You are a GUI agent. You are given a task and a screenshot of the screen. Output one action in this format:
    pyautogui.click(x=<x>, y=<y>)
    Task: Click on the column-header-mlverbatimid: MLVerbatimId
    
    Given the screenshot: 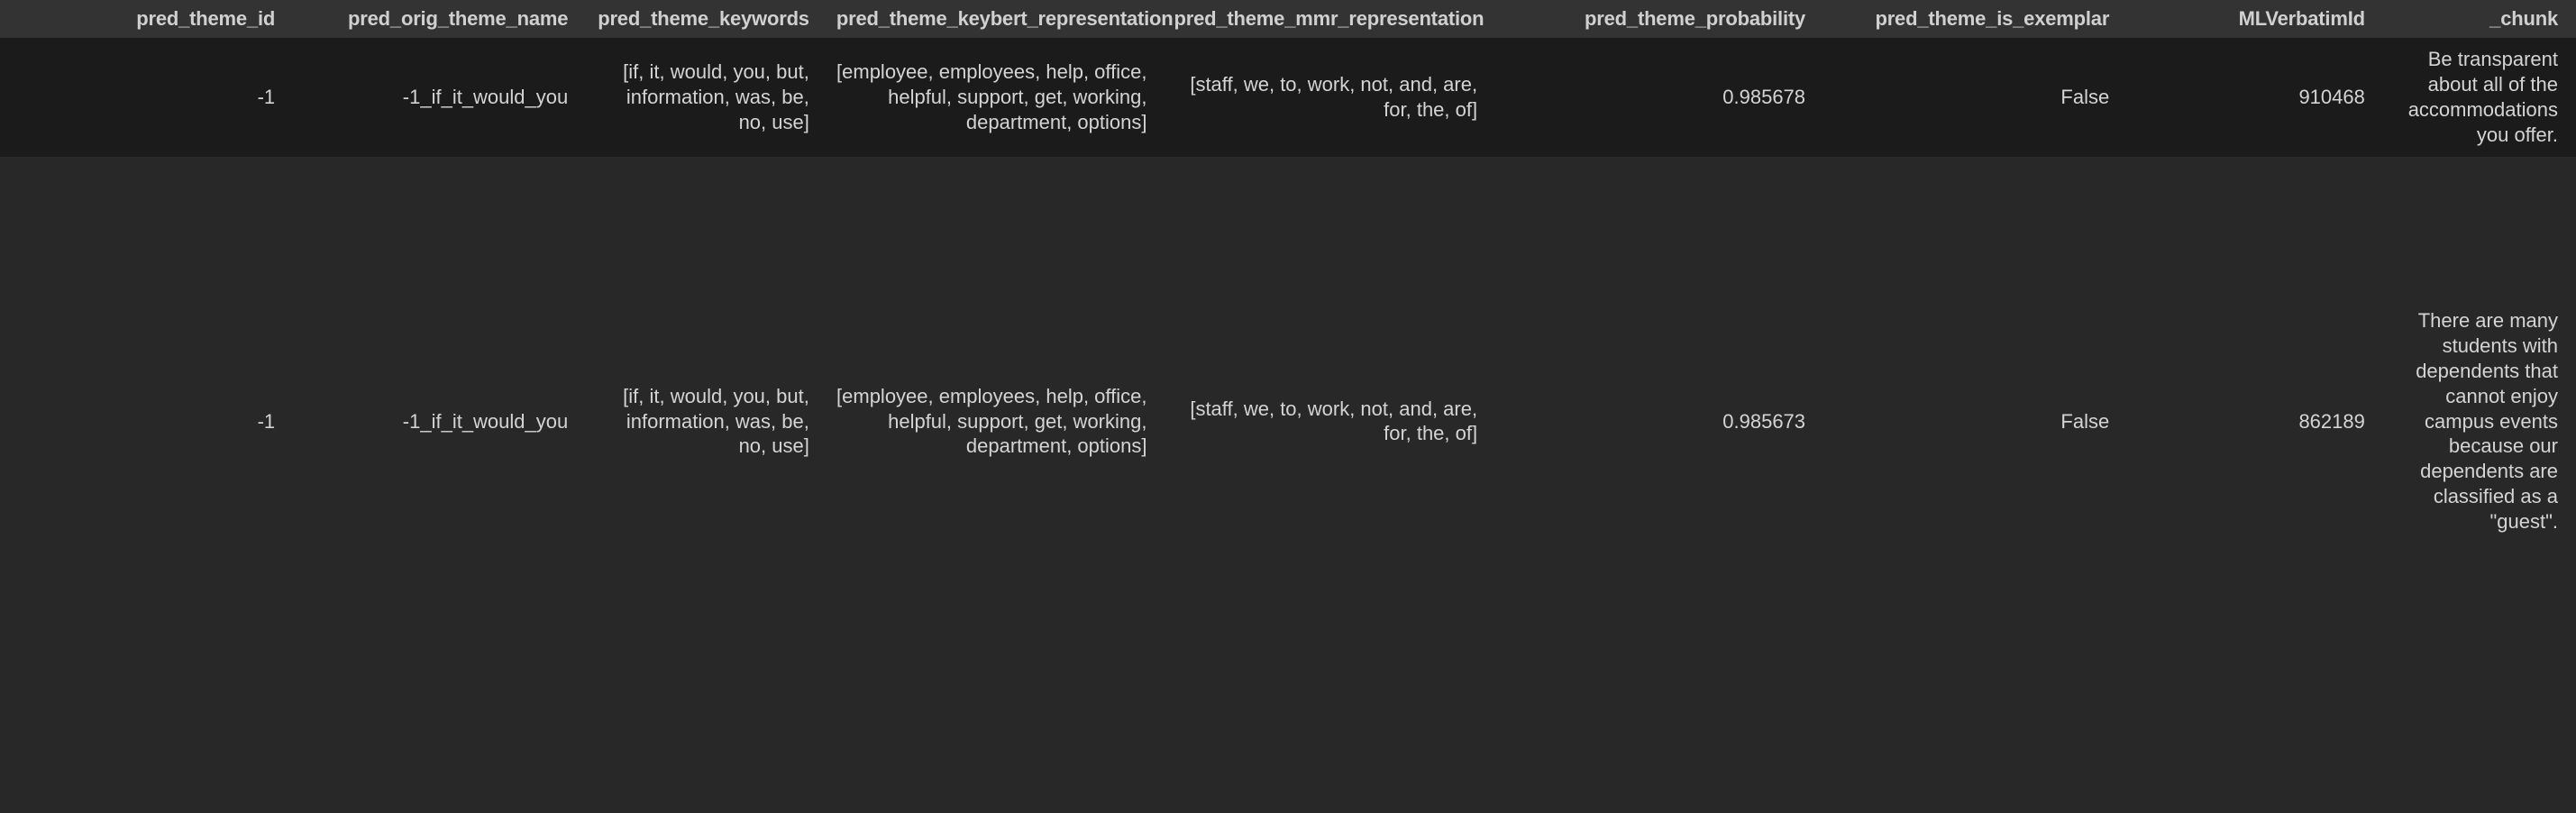 What is the action you would take?
    pyautogui.click(x=2255, y=19)
    